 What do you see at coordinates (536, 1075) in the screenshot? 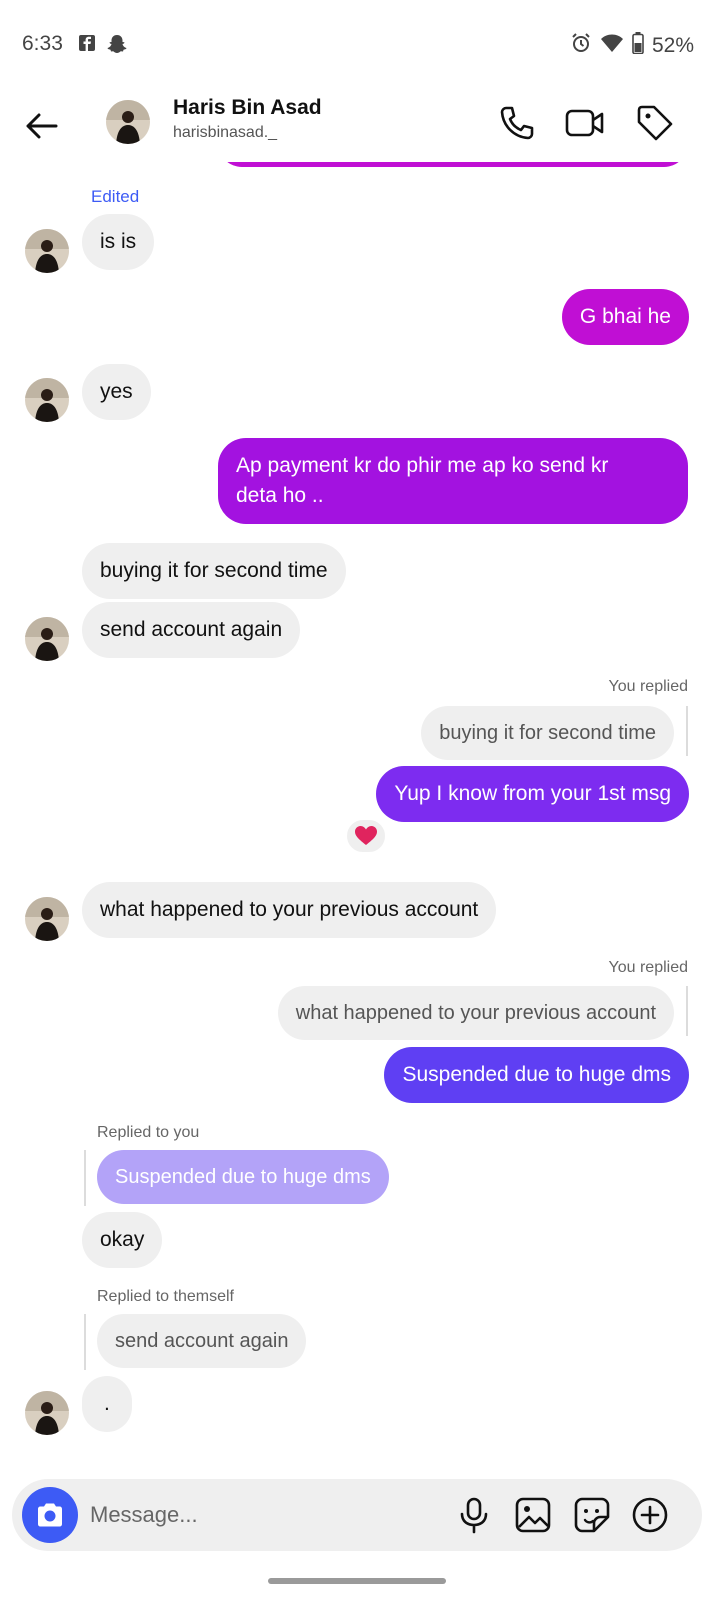
I see `message-bubble-outgoing: Suspended due to huge dms` at bounding box center [536, 1075].